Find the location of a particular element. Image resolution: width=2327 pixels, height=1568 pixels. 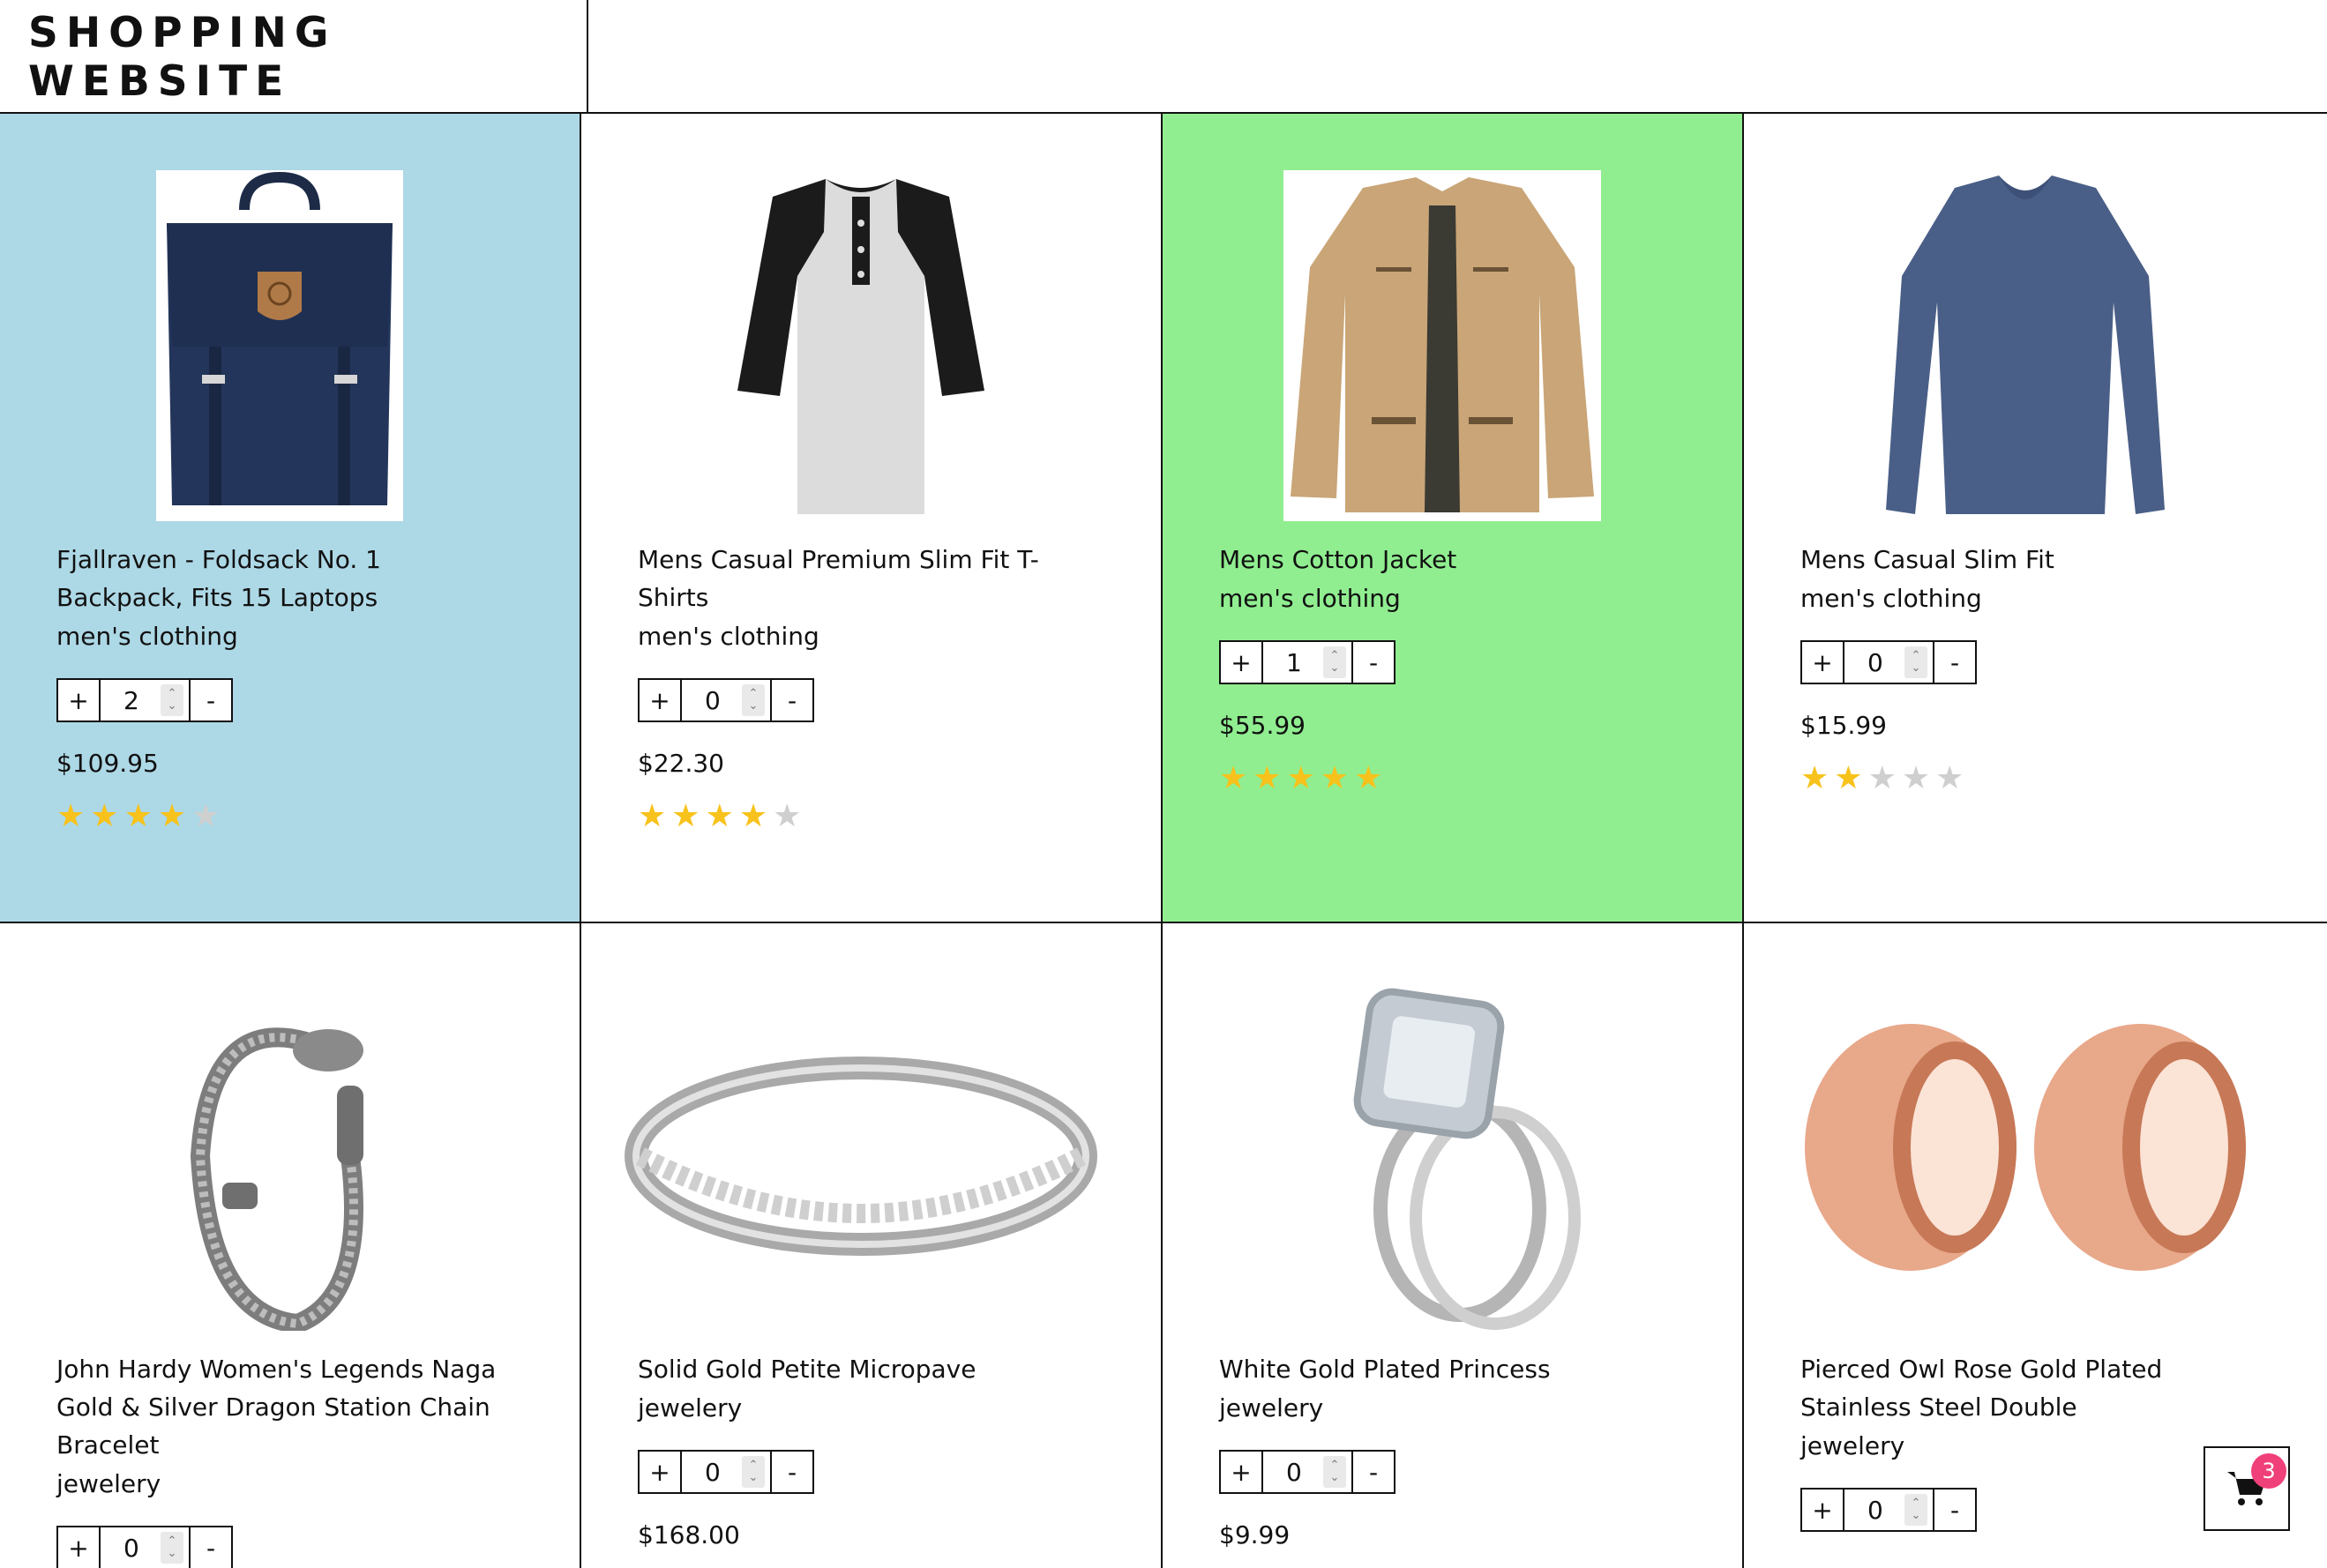

product-price: $55.99 is located at coordinates (1262, 725).